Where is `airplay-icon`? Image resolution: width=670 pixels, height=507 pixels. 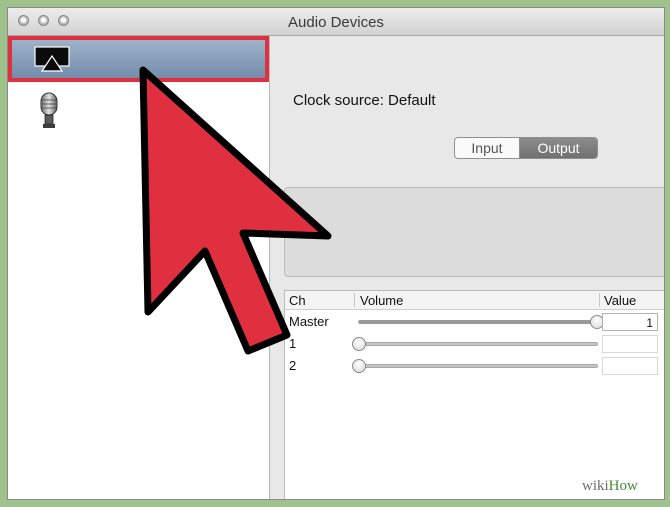 airplay-icon is located at coordinates (52, 61).